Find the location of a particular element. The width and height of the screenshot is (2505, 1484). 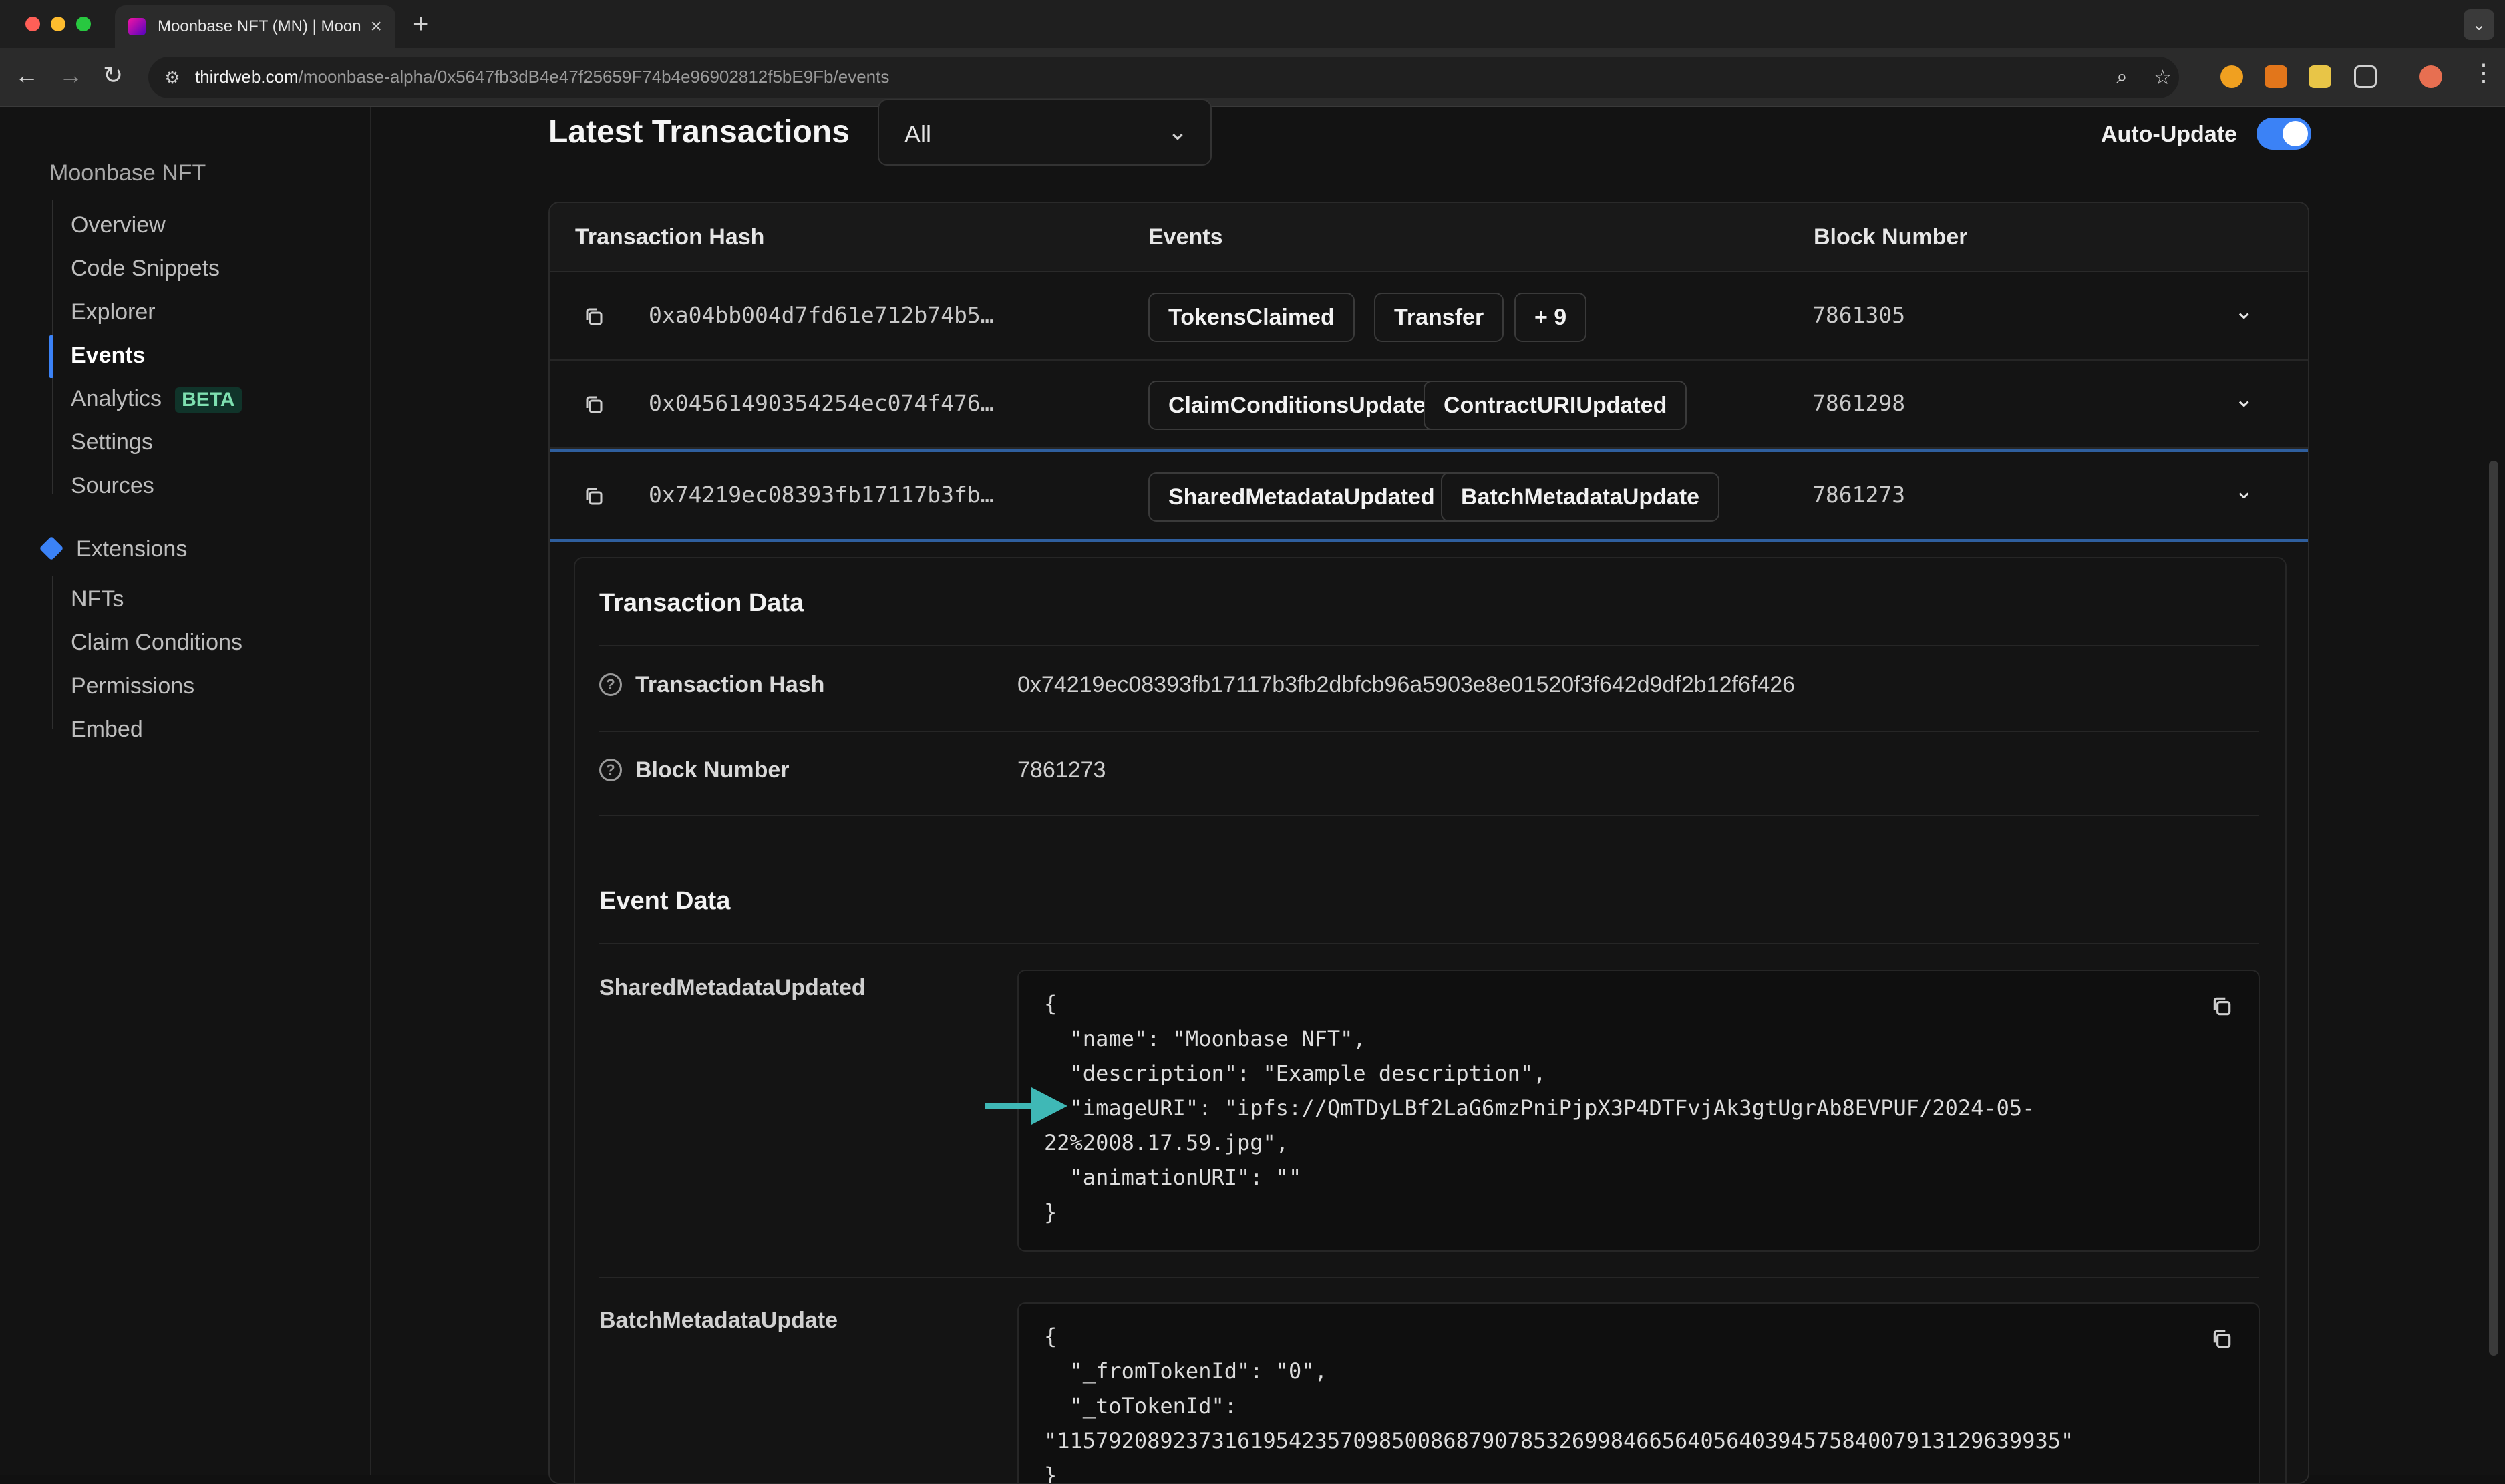

sidebar-item-sources: Sources is located at coordinates (112, 486).